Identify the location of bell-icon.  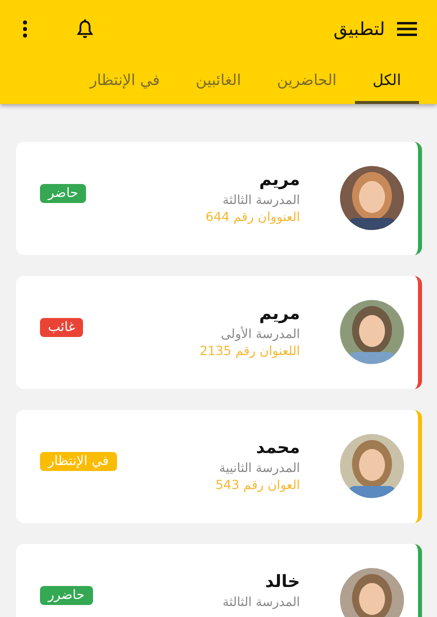
(85, 29).